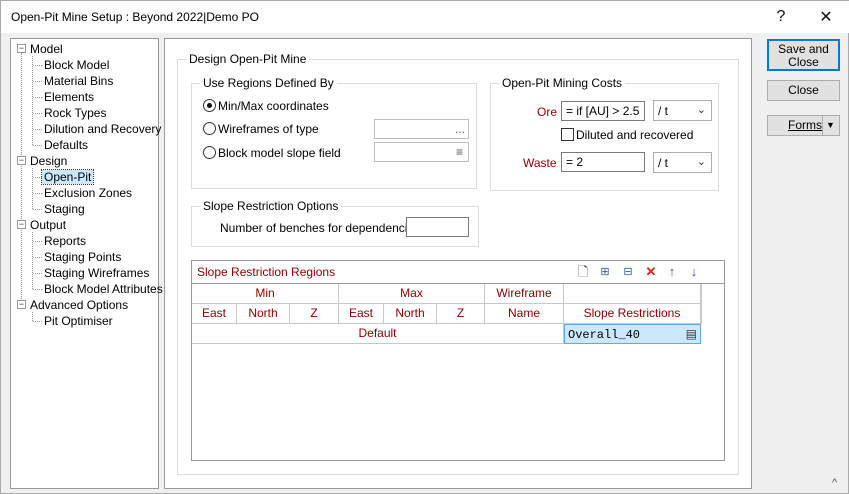 The height and width of the screenshot is (494, 849). Describe the element at coordinates (458, 272) in the screenshot. I see `grid-toolbar: Slope Restriction Regions 🗋 ⊞ ⊟ ✕ ↑ ↓` at that location.